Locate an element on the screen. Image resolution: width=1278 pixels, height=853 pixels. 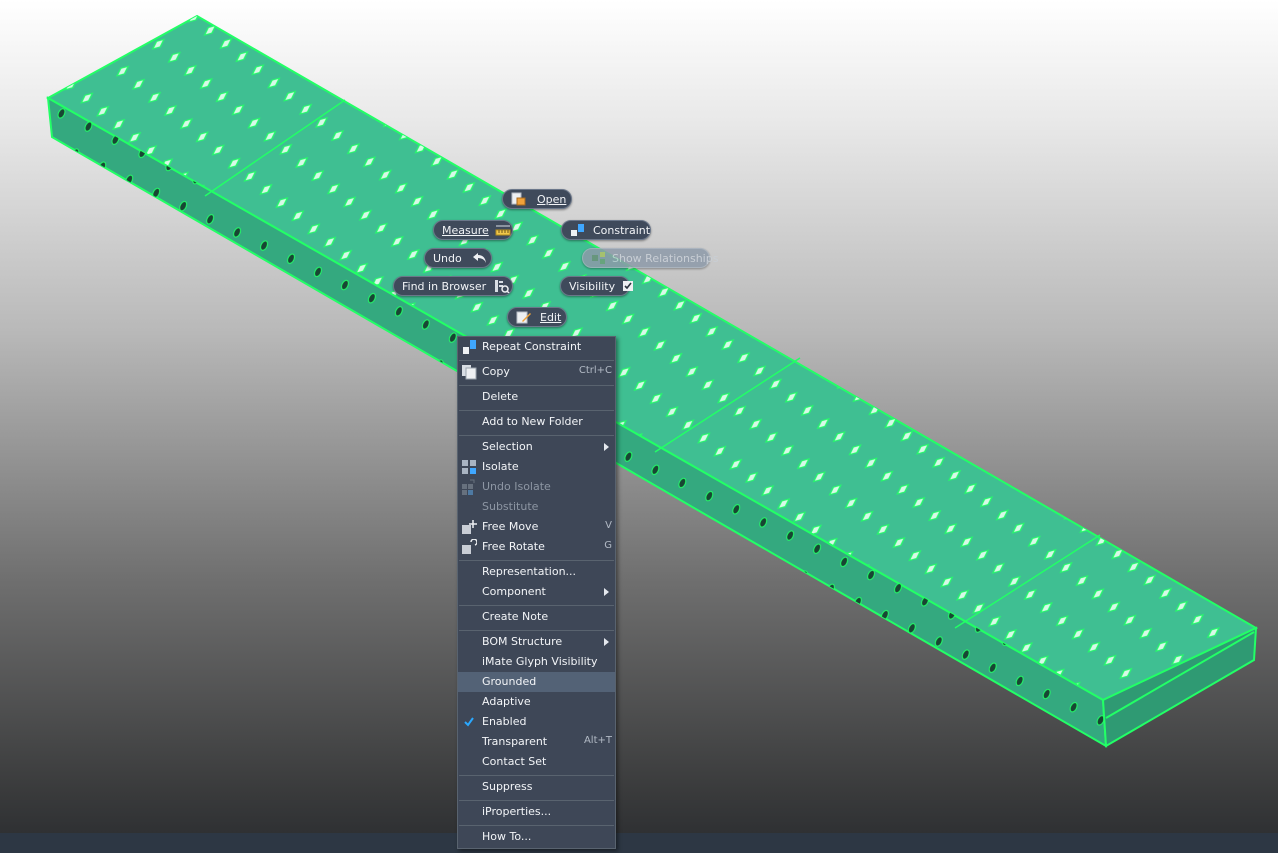
status-bar is located at coordinates (639, 843).